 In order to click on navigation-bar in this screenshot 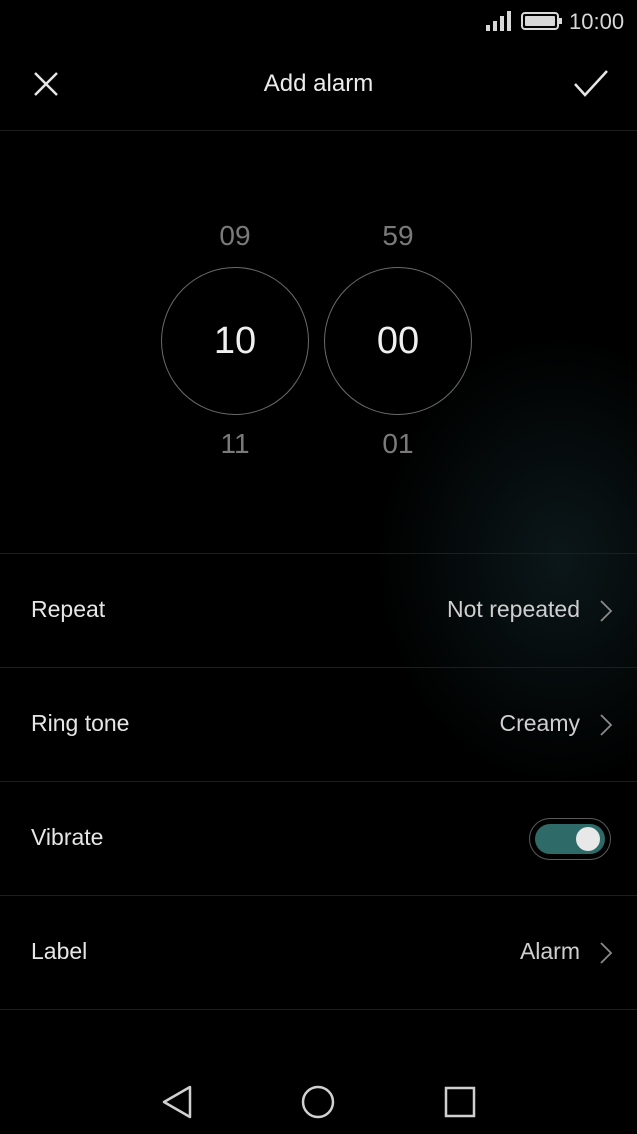, I will do `click(318, 1102)`.